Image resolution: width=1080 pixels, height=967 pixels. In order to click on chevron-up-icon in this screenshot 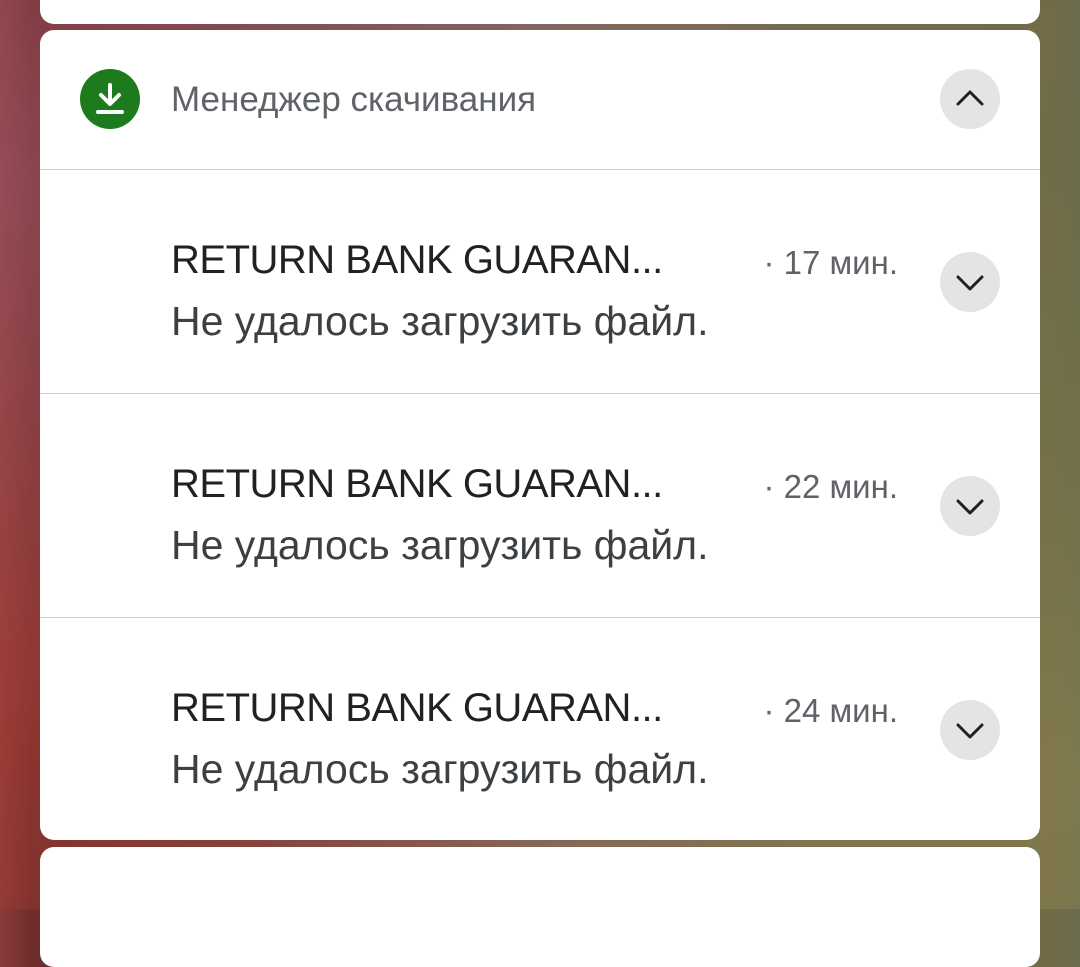, I will do `click(970, 99)`.